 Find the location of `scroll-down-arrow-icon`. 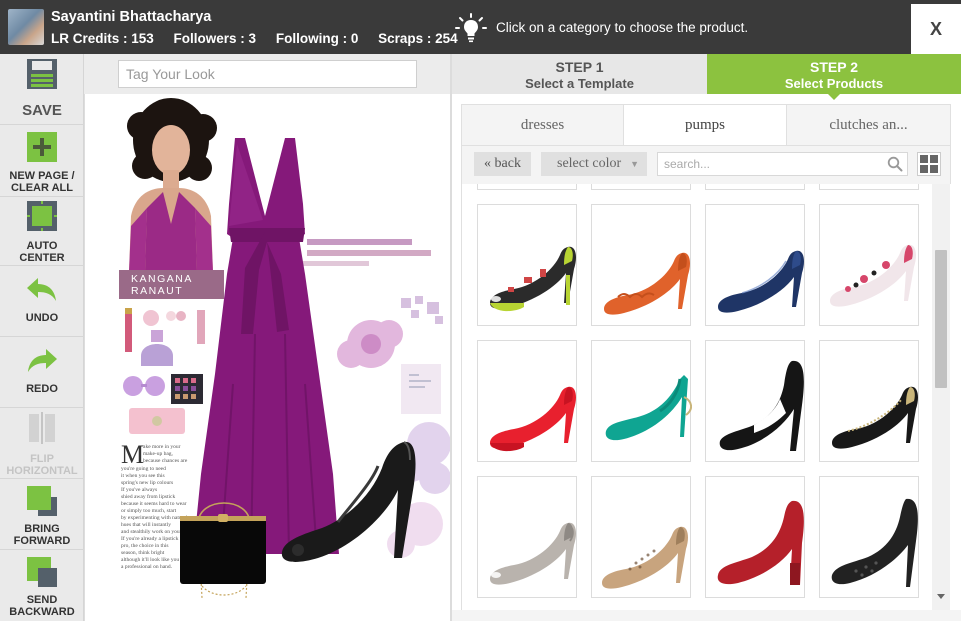

scroll-down-arrow-icon is located at coordinates (941, 596).